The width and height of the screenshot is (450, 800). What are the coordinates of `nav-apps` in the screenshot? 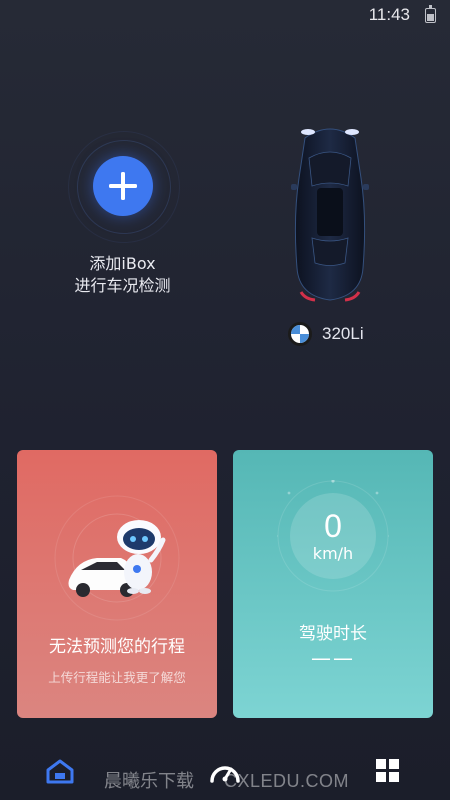 It's located at (388, 771).